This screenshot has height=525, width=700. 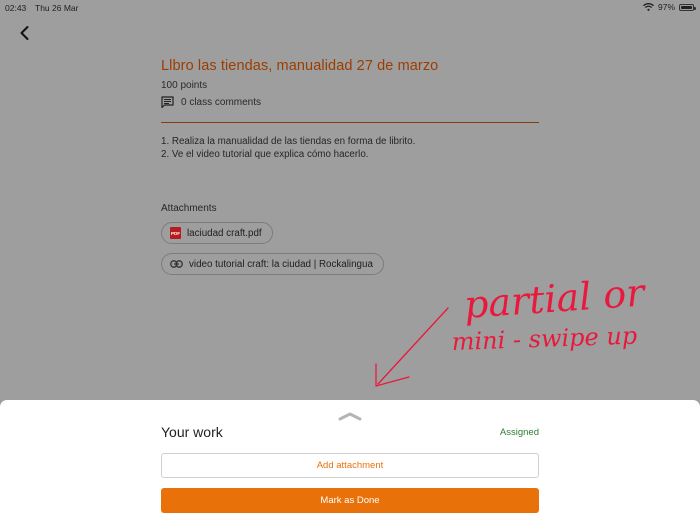 What do you see at coordinates (16, 8) in the screenshot?
I see `status-time: 02:43` at bounding box center [16, 8].